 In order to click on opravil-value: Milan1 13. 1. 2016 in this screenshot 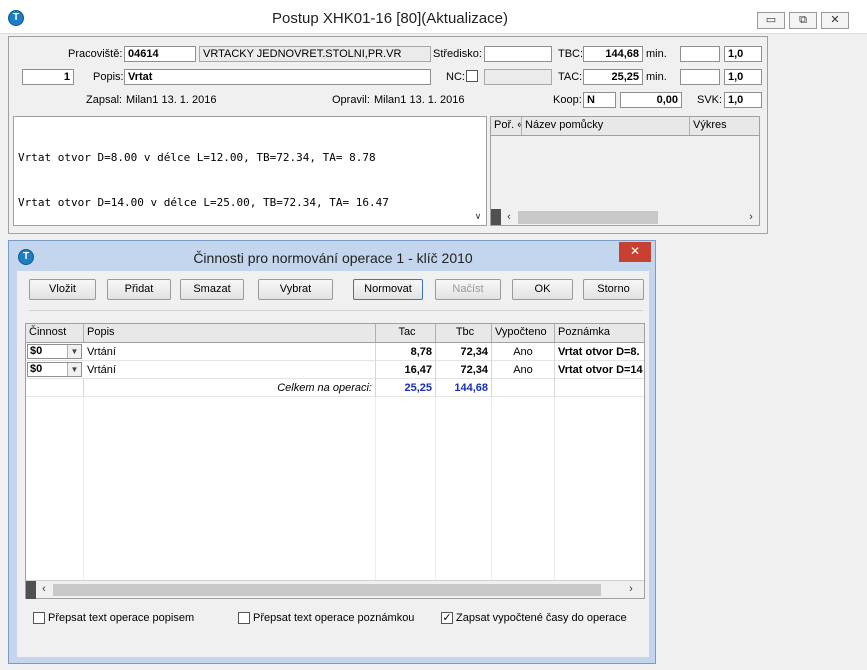, I will do `click(419, 100)`.